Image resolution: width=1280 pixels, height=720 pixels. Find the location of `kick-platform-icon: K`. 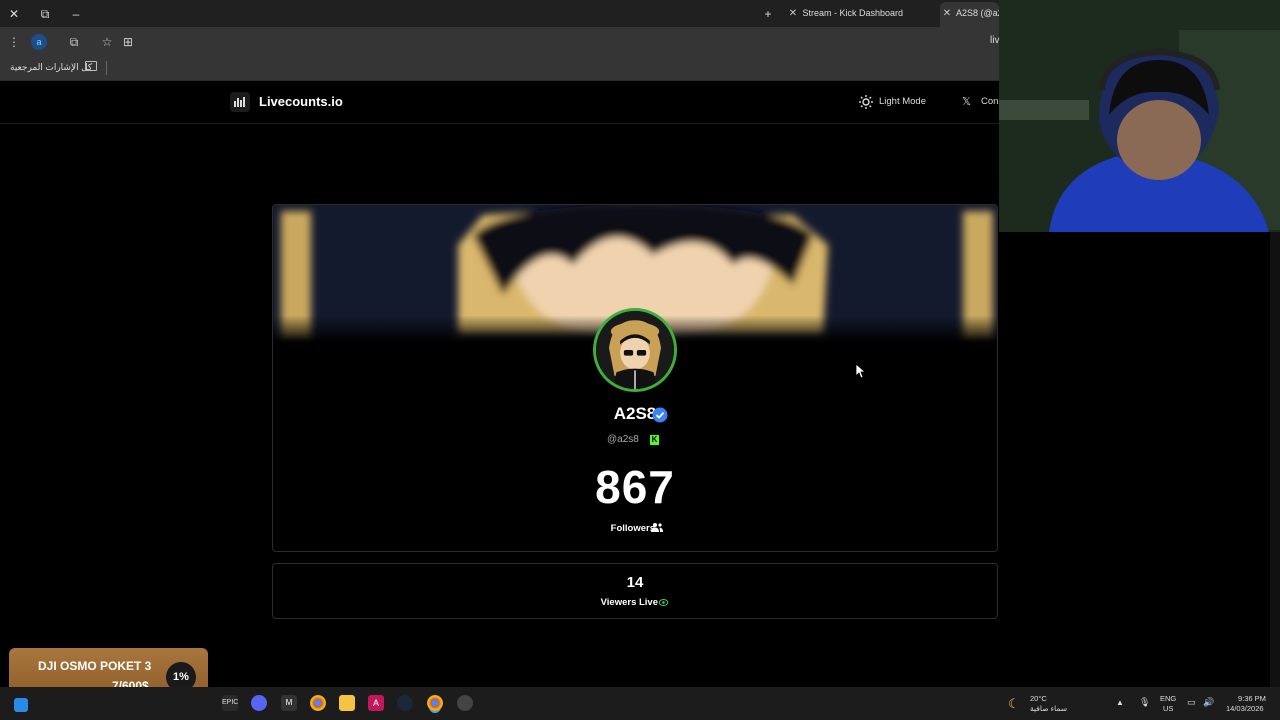

kick-platform-icon: K is located at coordinates (654, 440).